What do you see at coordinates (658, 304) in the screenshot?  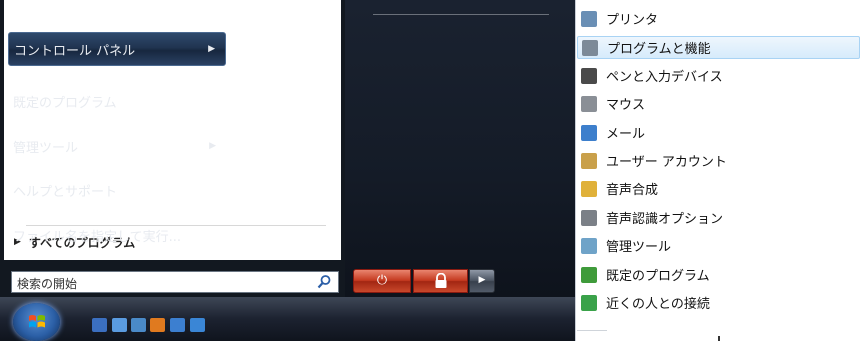 I see `submenu-item-label: 近くの人との接続` at bounding box center [658, 304].